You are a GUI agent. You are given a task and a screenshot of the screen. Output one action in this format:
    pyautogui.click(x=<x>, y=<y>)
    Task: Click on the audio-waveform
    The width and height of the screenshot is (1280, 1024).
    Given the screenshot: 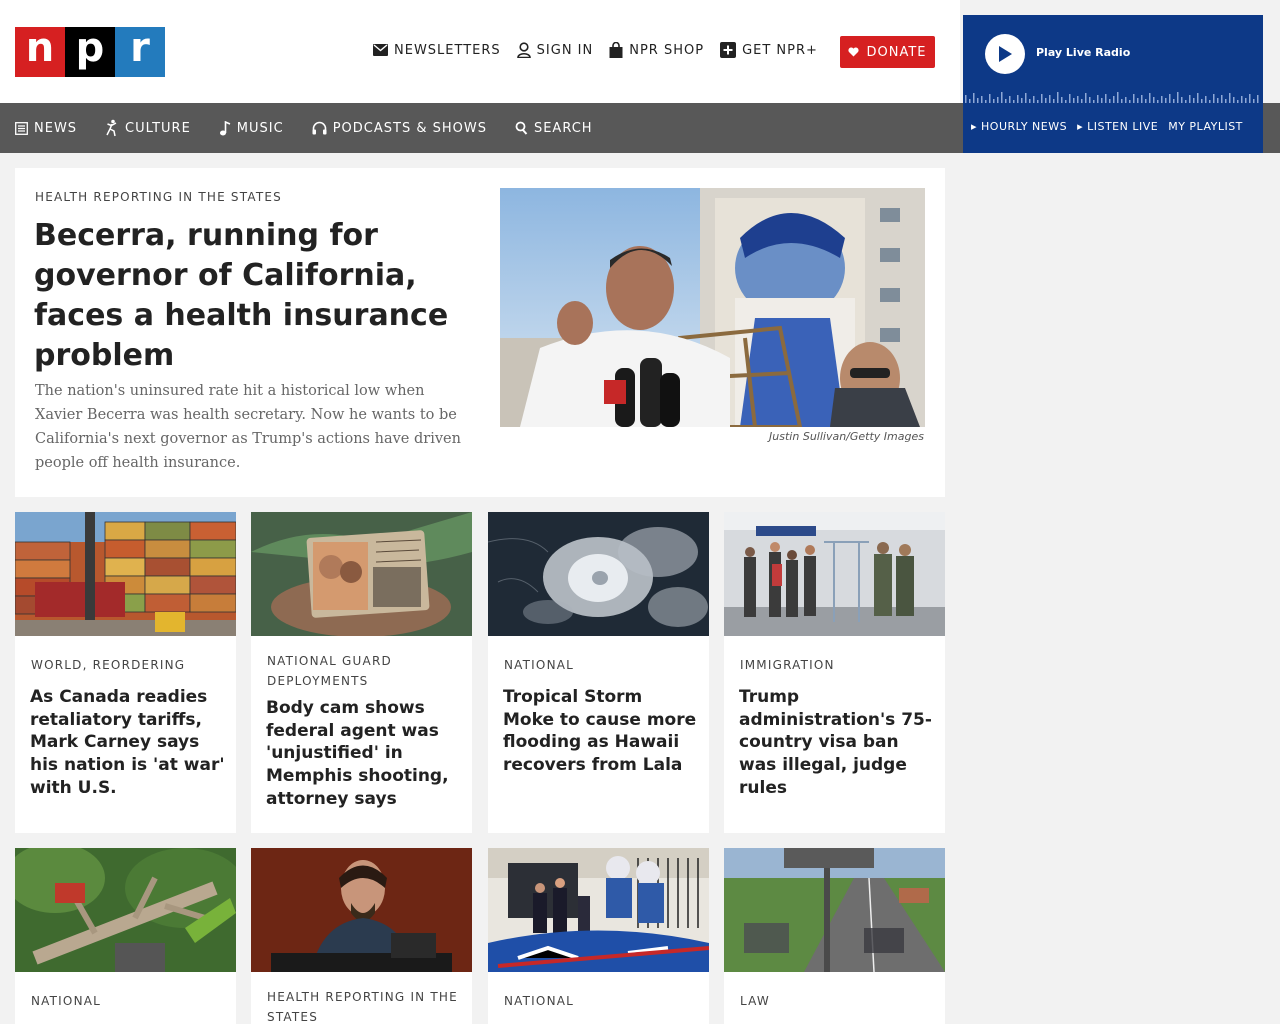 What is the action you would take?
    pyautogui.click(x=1112, y=97)
    